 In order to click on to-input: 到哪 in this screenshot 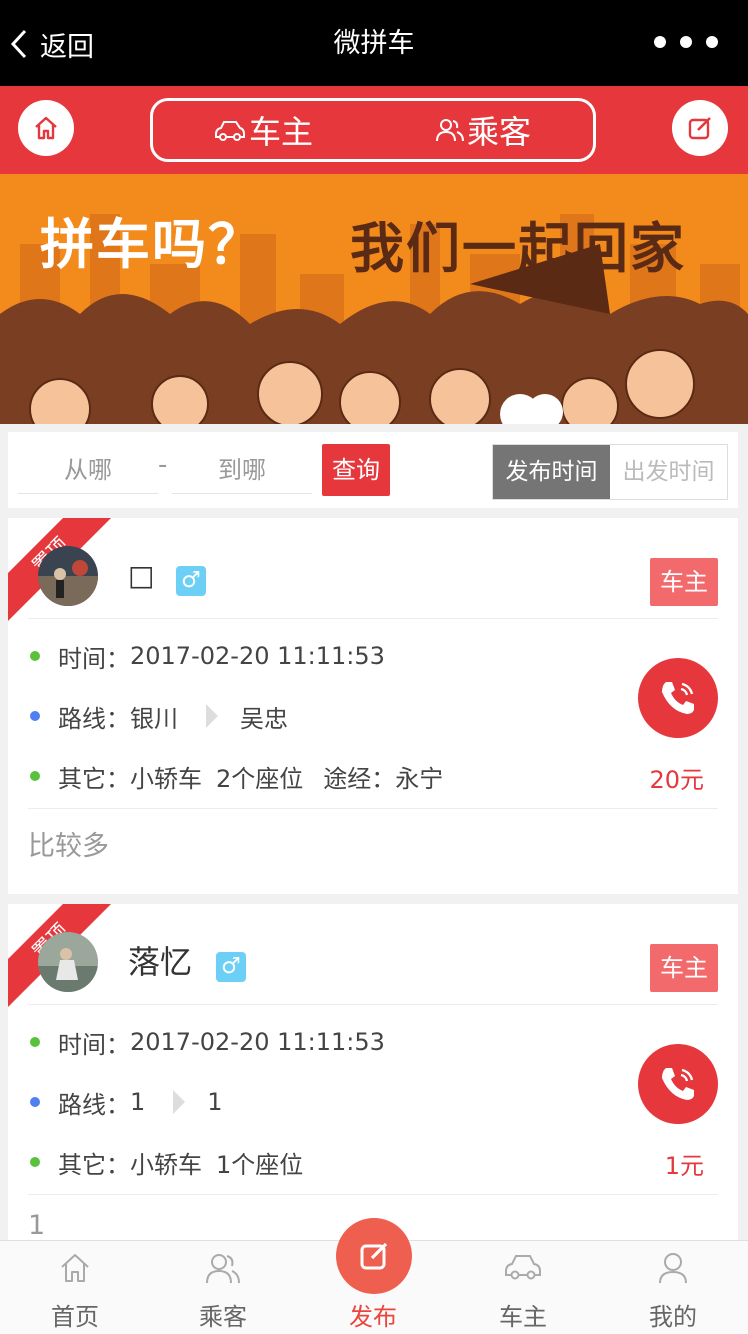, I will do `click(242, 468)`.